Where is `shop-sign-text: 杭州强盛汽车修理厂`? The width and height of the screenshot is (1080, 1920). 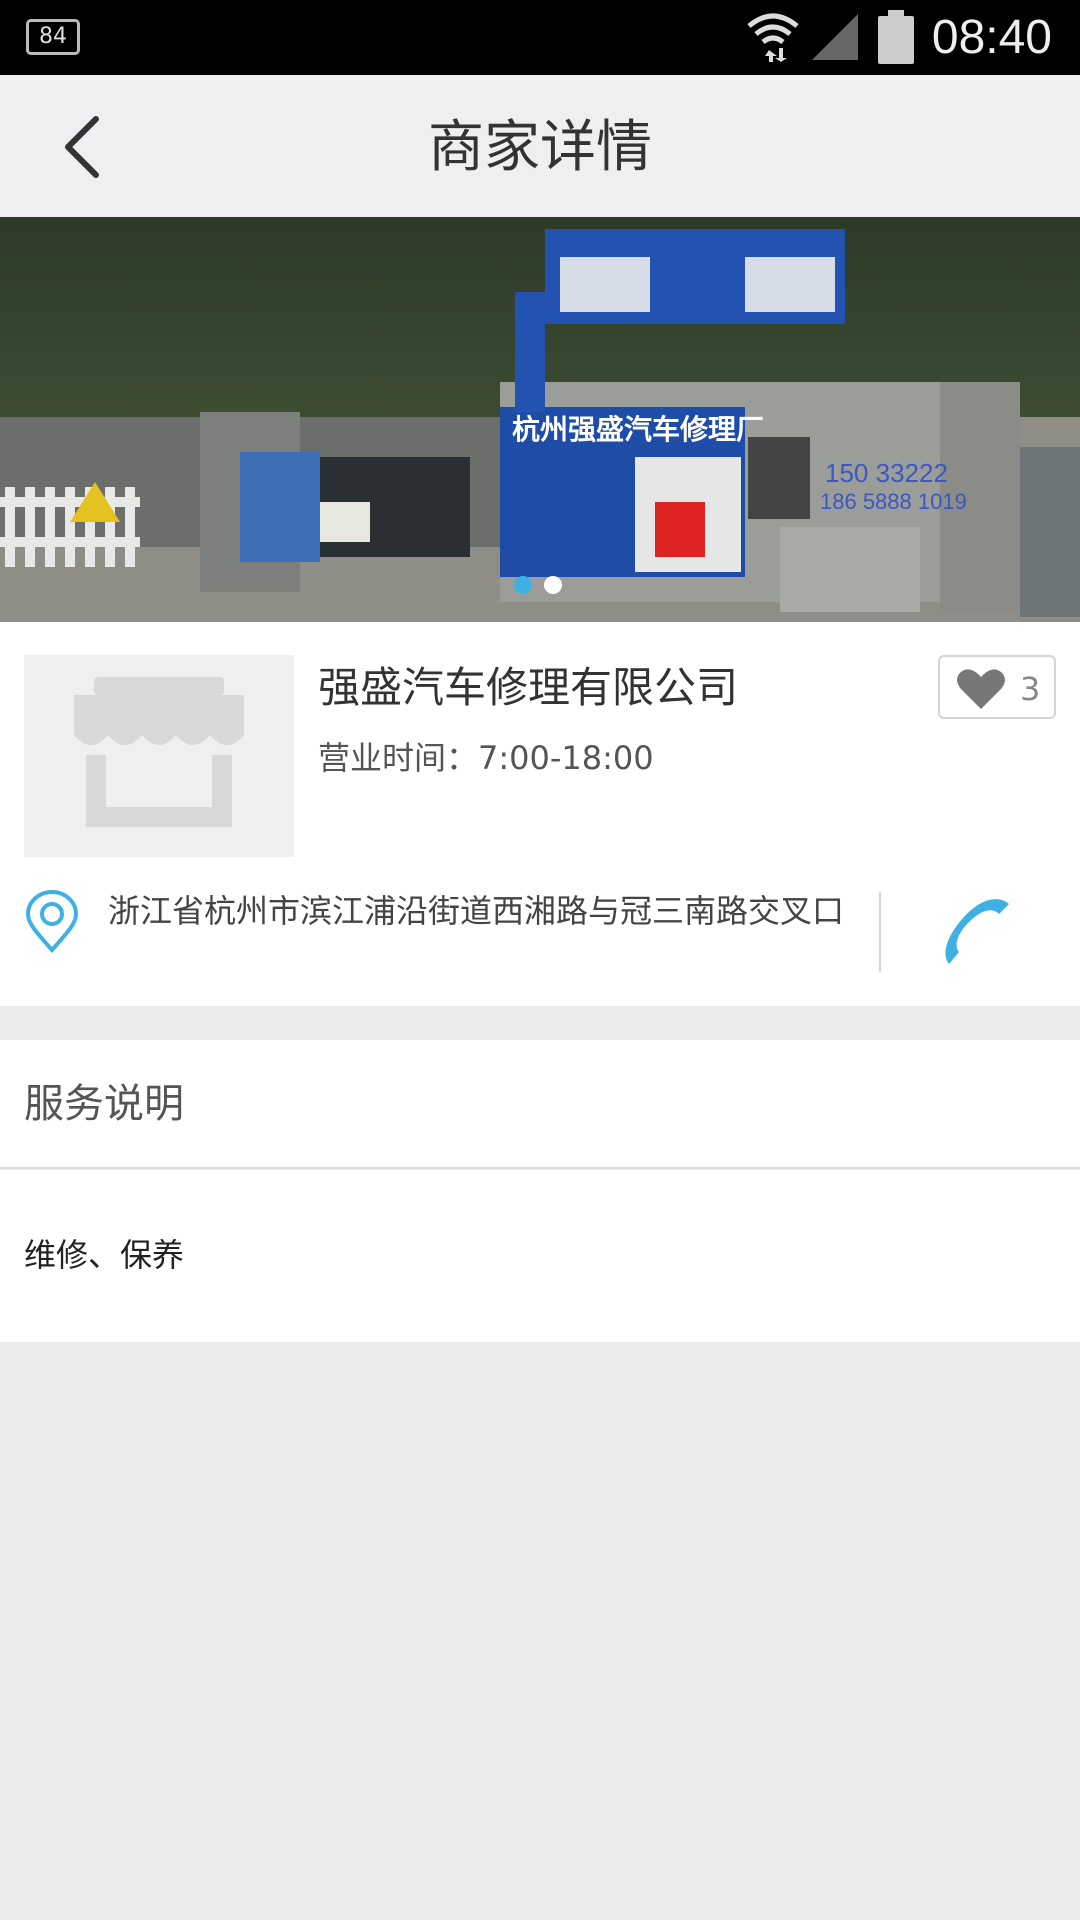
shop-sign-text: 杭州强盛汽车修理厂 is located at coordinates (638, 429).